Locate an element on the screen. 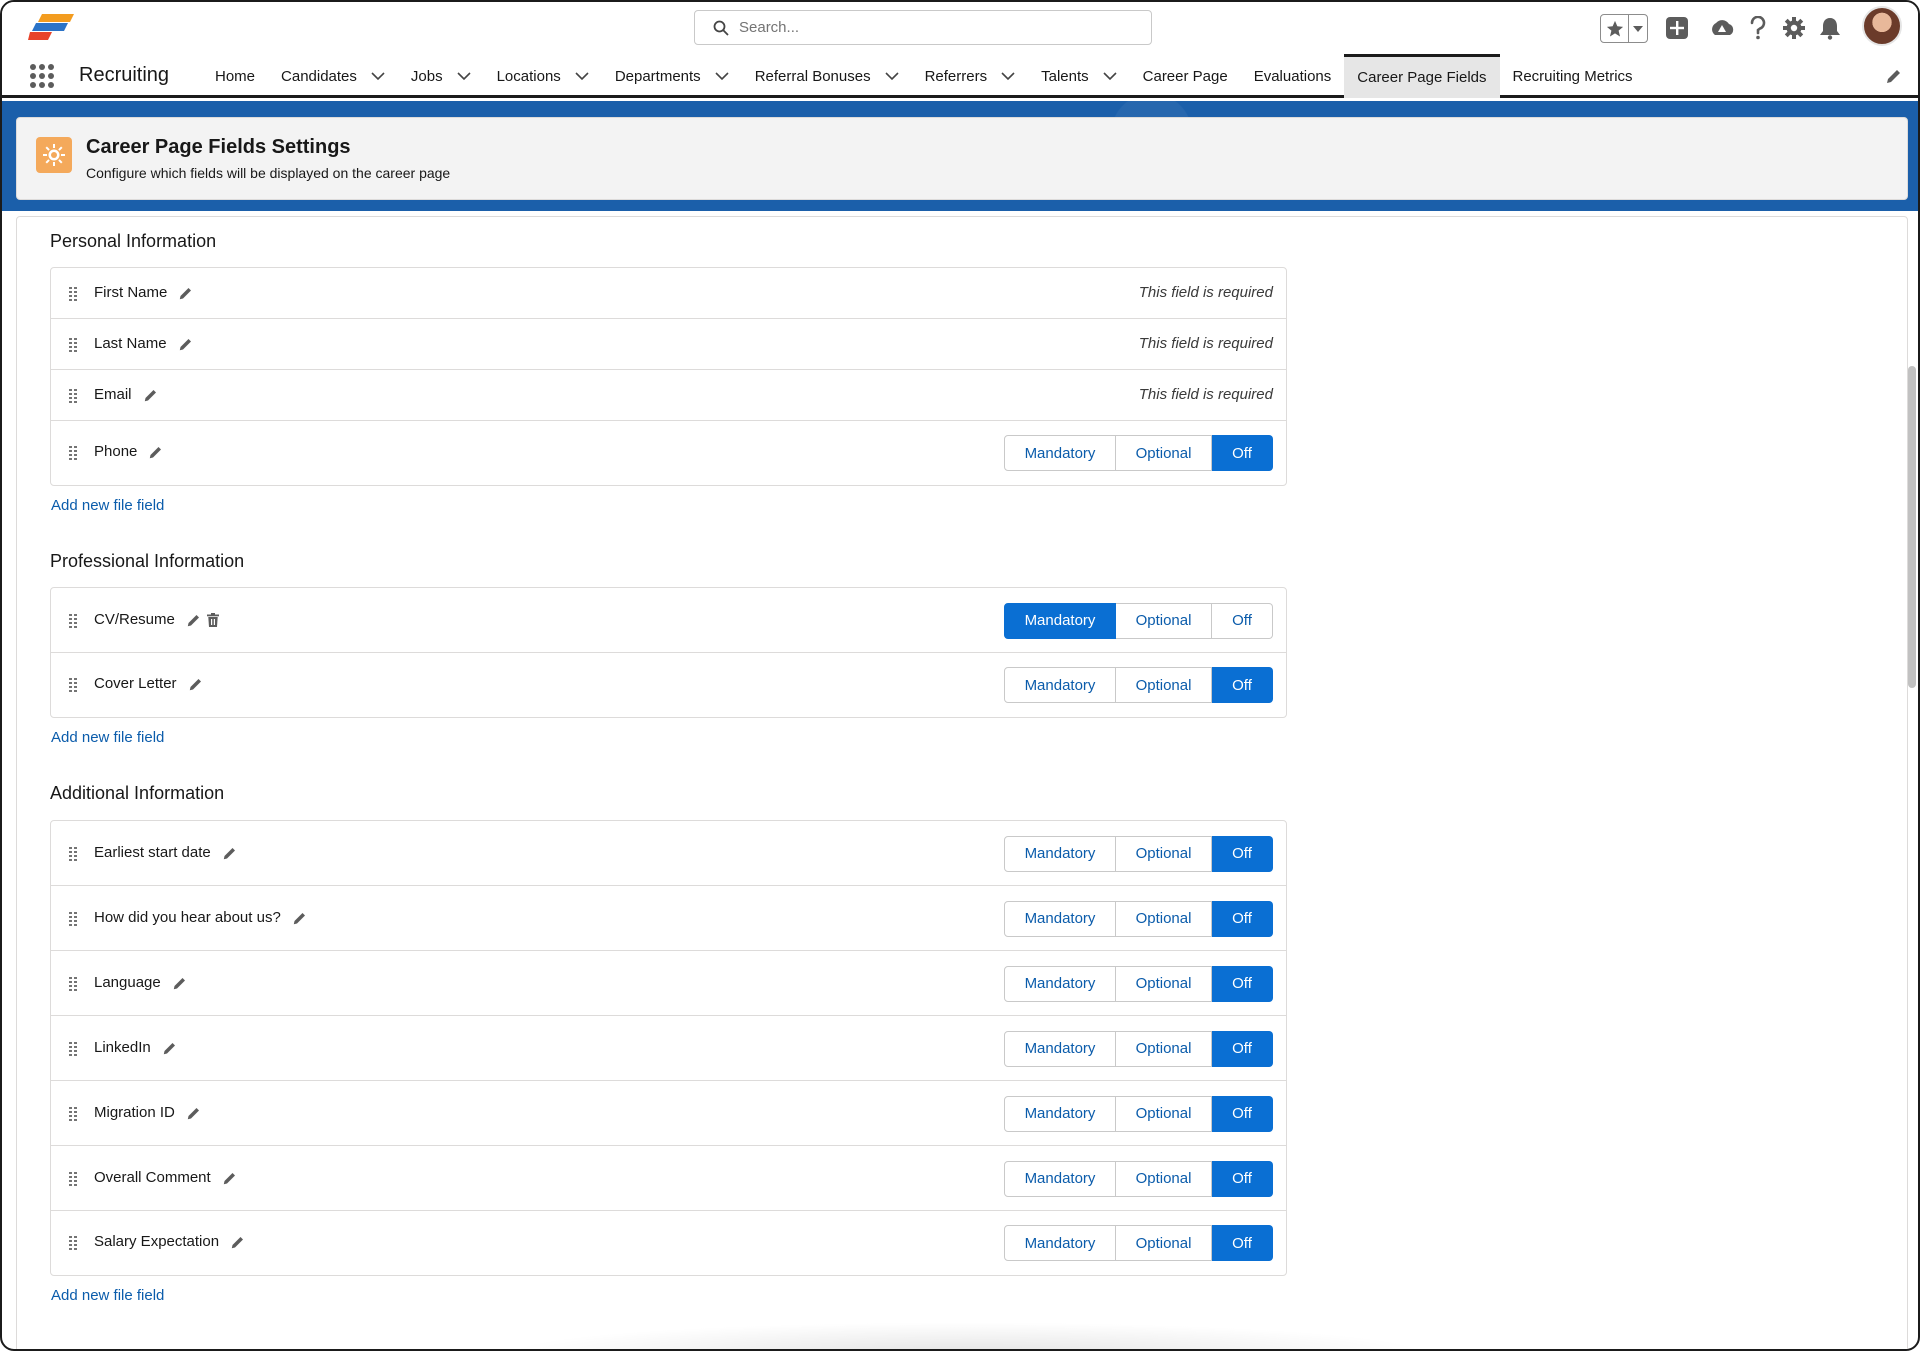  page-title: Career Page Fields Settings is located at coordinates (218, 147).